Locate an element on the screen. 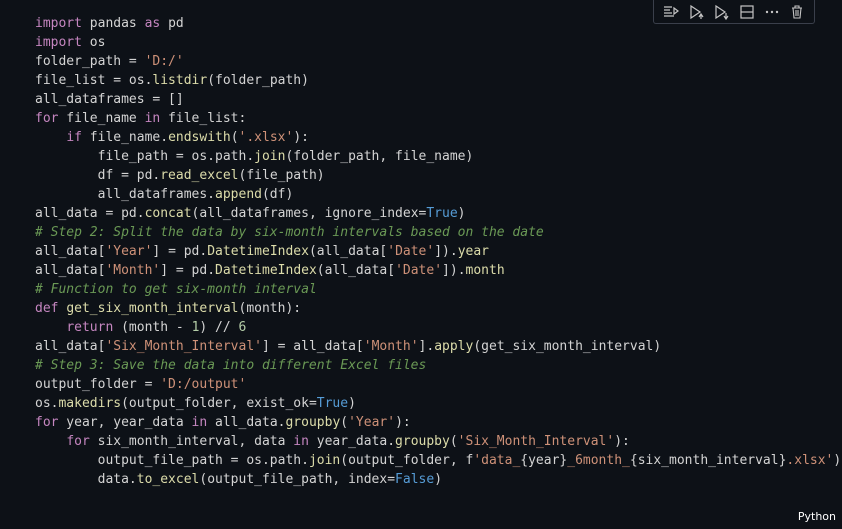 The width and height of the screenshot is (842, 529). code-token: data. is located at coordinates (86, 479).